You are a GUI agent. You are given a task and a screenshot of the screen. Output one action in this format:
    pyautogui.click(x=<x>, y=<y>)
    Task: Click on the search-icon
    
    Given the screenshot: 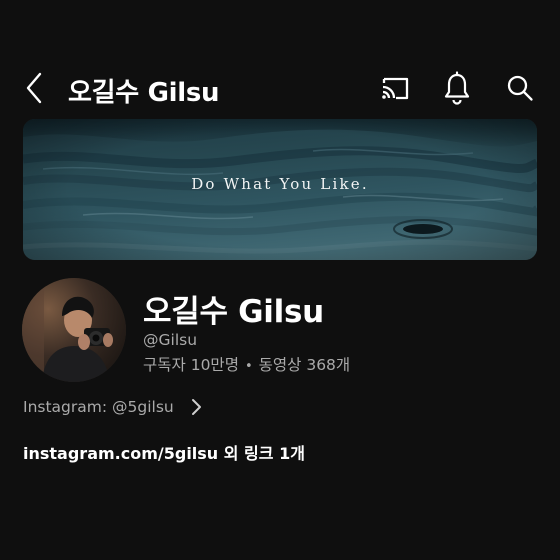 What is the action you would take?
    pyautogui.click(x=520, y=88)
    